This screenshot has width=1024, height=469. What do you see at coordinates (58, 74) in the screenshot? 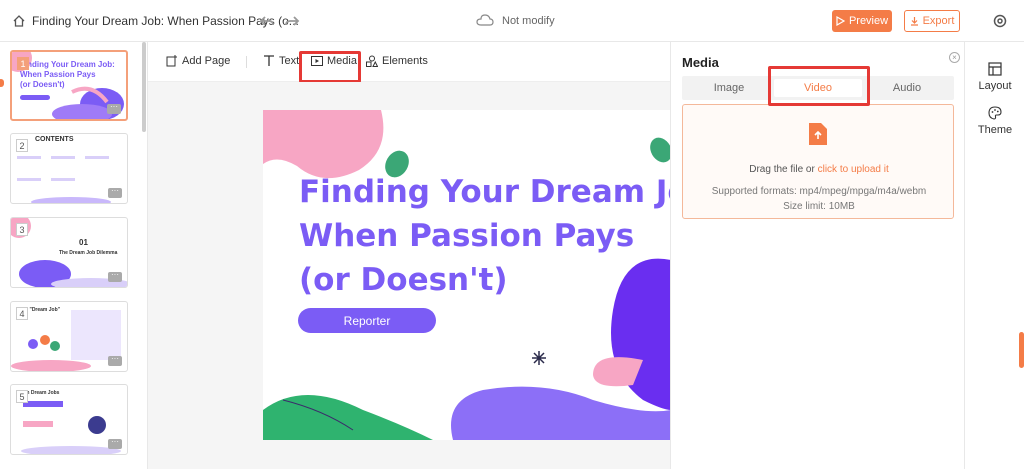
I see `slide-1-title-line: When Passion Pays` at bounding box center [58, 74].